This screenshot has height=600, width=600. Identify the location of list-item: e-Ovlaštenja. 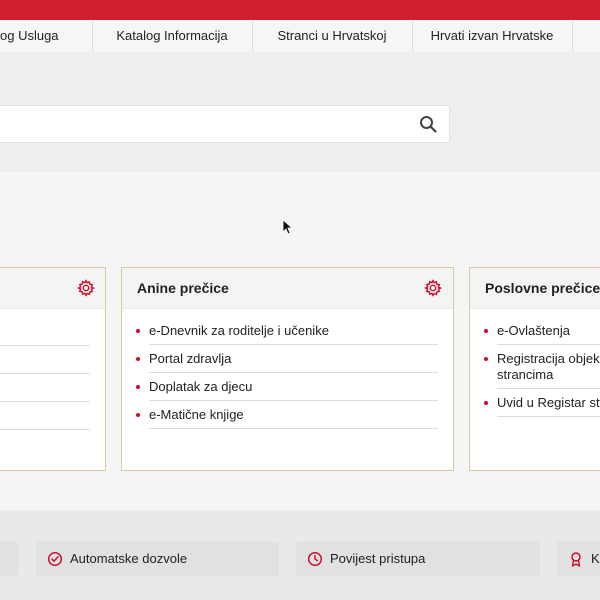
(542, 331).